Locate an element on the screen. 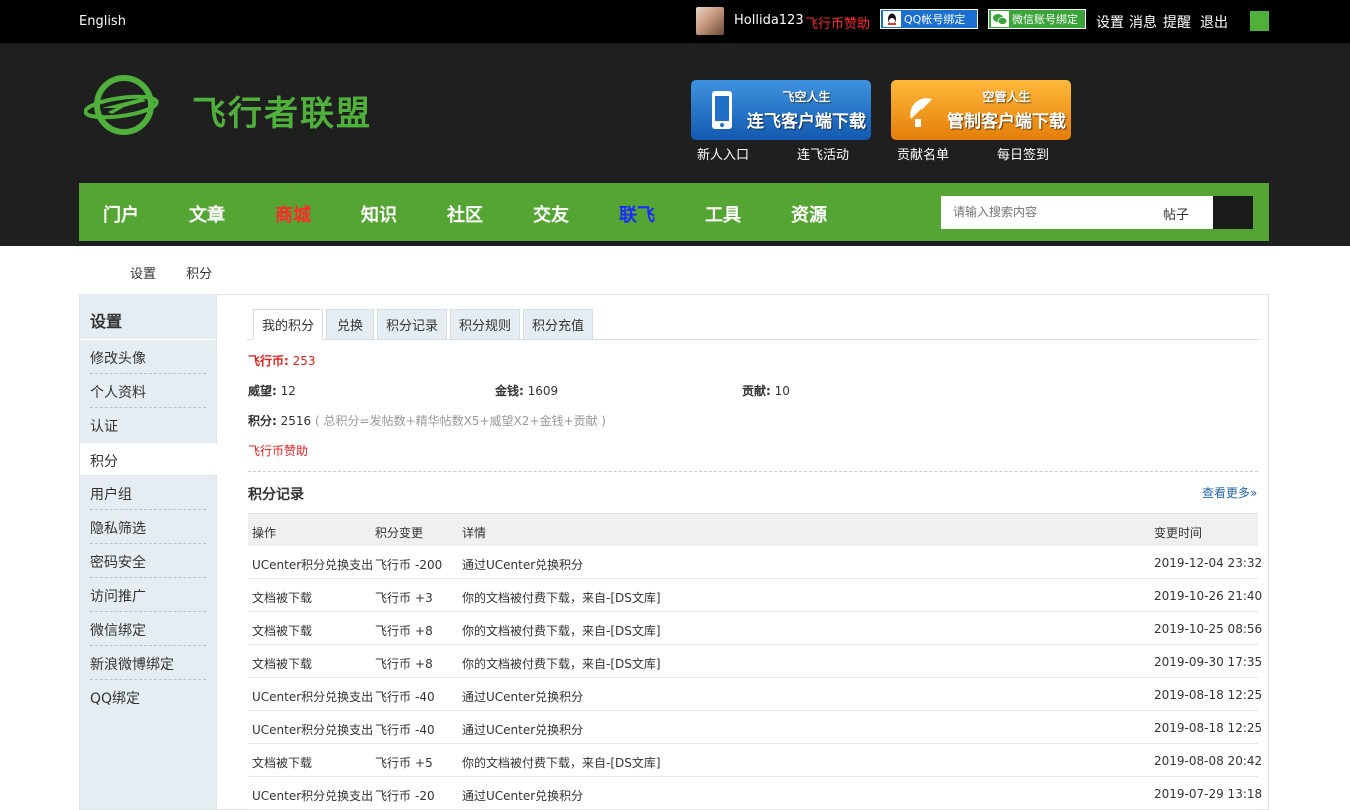 The width and height of the screenshot is (1350, 810). records-title: 积分记录 is located at coordinates (276, 495).